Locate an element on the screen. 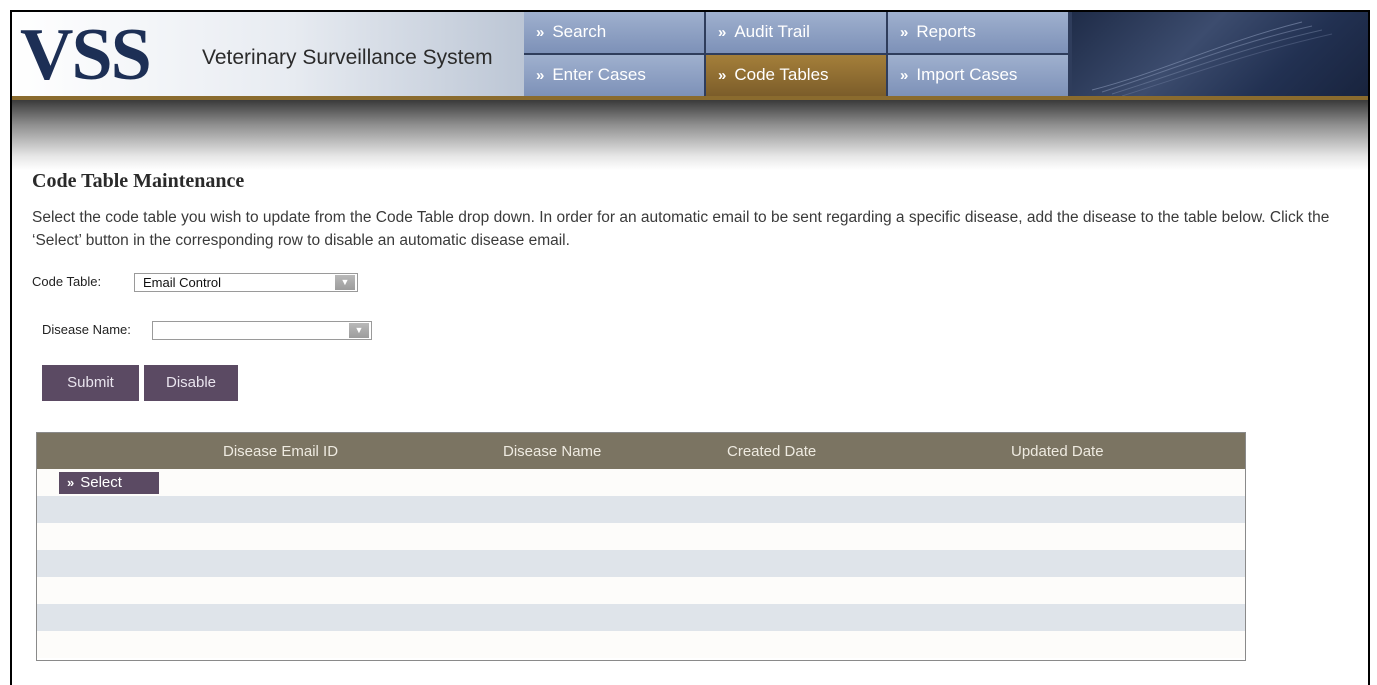 This screenshot has height=685, width=1377. system-name: Veterinary Surveillance System is located at coordinates (347, 57).